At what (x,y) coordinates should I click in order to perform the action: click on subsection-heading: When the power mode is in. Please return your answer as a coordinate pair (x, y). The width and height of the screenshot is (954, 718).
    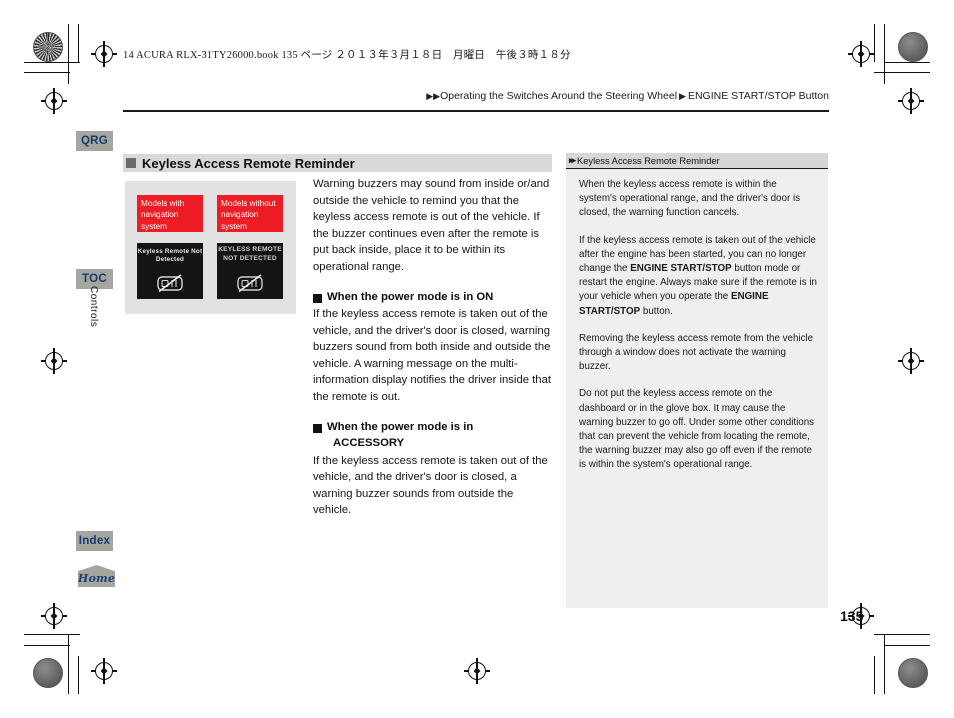
    Looking at the image, I should click on (433, 428).